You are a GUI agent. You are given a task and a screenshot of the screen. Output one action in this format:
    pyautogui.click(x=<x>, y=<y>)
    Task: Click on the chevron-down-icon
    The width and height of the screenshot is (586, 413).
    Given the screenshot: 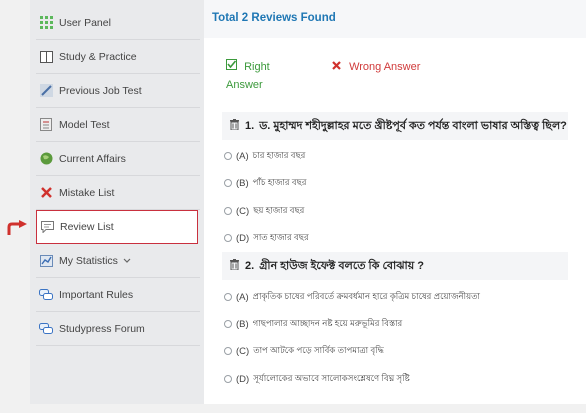 What is the action you would take?
    pyautogui.click(x=127, y=261)
    